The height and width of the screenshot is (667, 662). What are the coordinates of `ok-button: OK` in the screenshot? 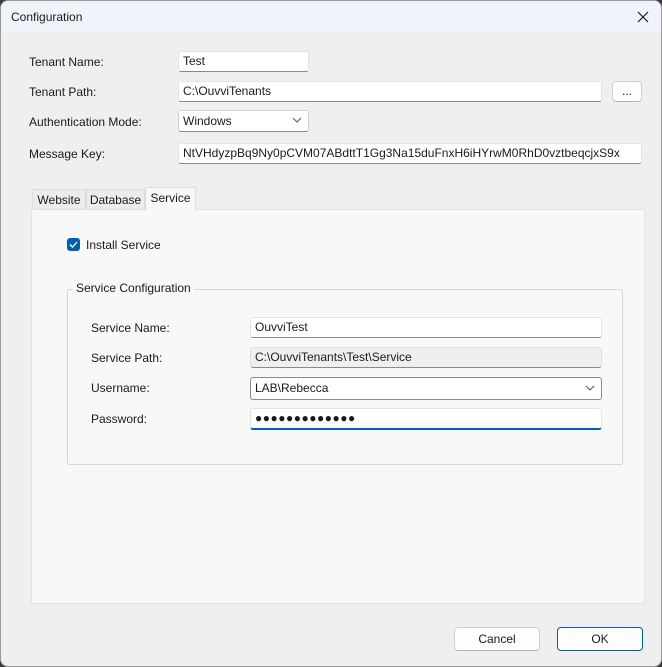 It's located at (600, 639).